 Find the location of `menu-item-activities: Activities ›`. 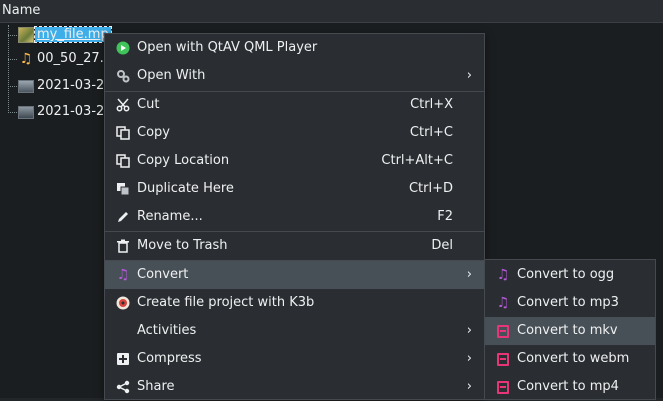

menu-item-activities: Activities › is located at coordinates (294, 331).